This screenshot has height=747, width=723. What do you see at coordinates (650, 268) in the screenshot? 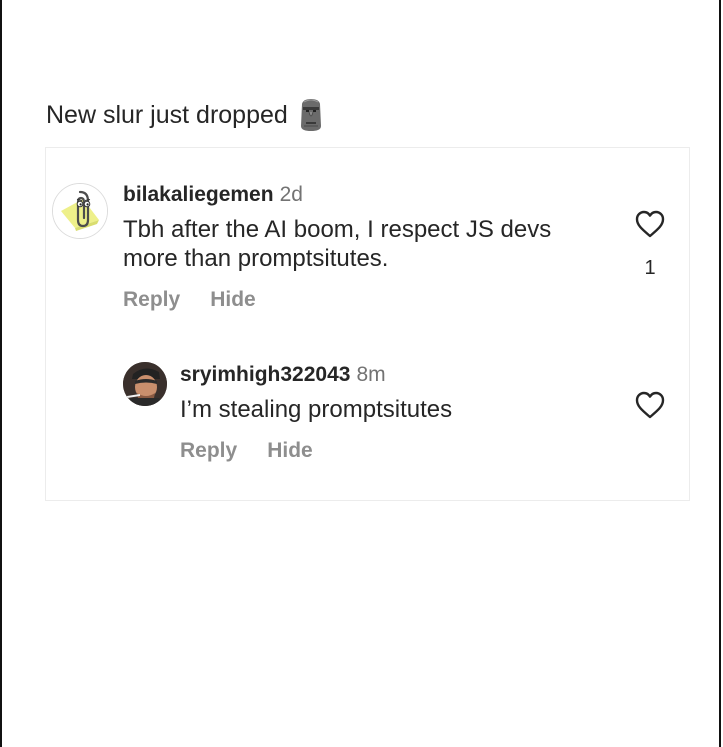
I see `like-count: 1` at bounding box center [650, 268].